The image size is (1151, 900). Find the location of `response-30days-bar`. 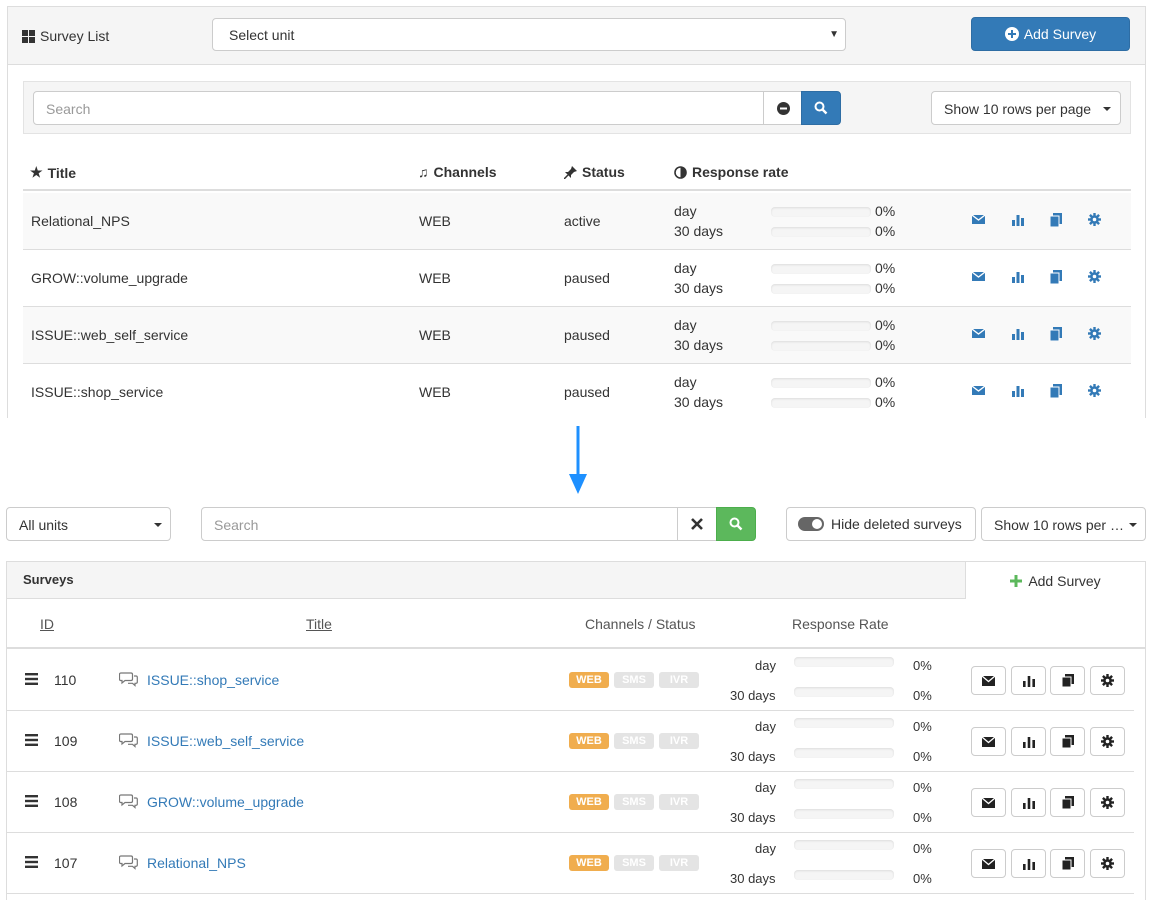

response-30days-bar is located at coordinates (844, 814).